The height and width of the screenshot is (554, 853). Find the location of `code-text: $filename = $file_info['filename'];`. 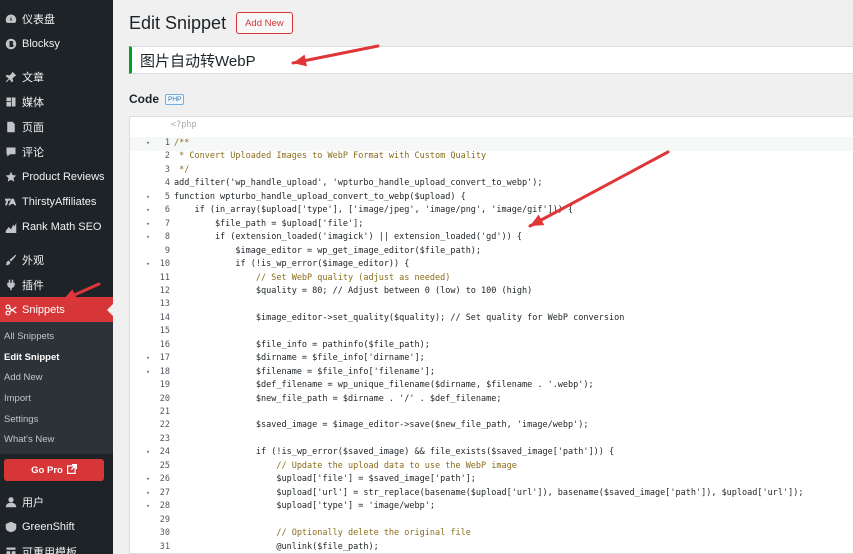

code-text: $filename = $file_info['filename']; is located at coordinates (304, 371).